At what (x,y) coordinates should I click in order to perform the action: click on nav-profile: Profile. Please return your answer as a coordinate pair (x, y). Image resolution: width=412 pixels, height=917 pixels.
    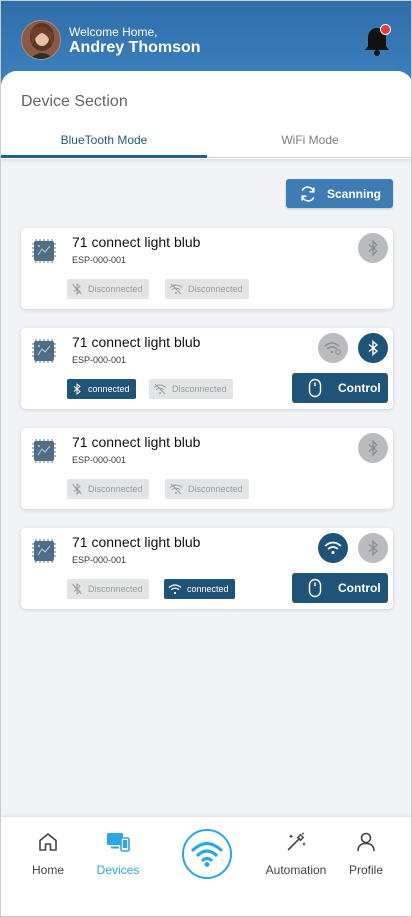
    Looking at the image, I should click on (366, 854).